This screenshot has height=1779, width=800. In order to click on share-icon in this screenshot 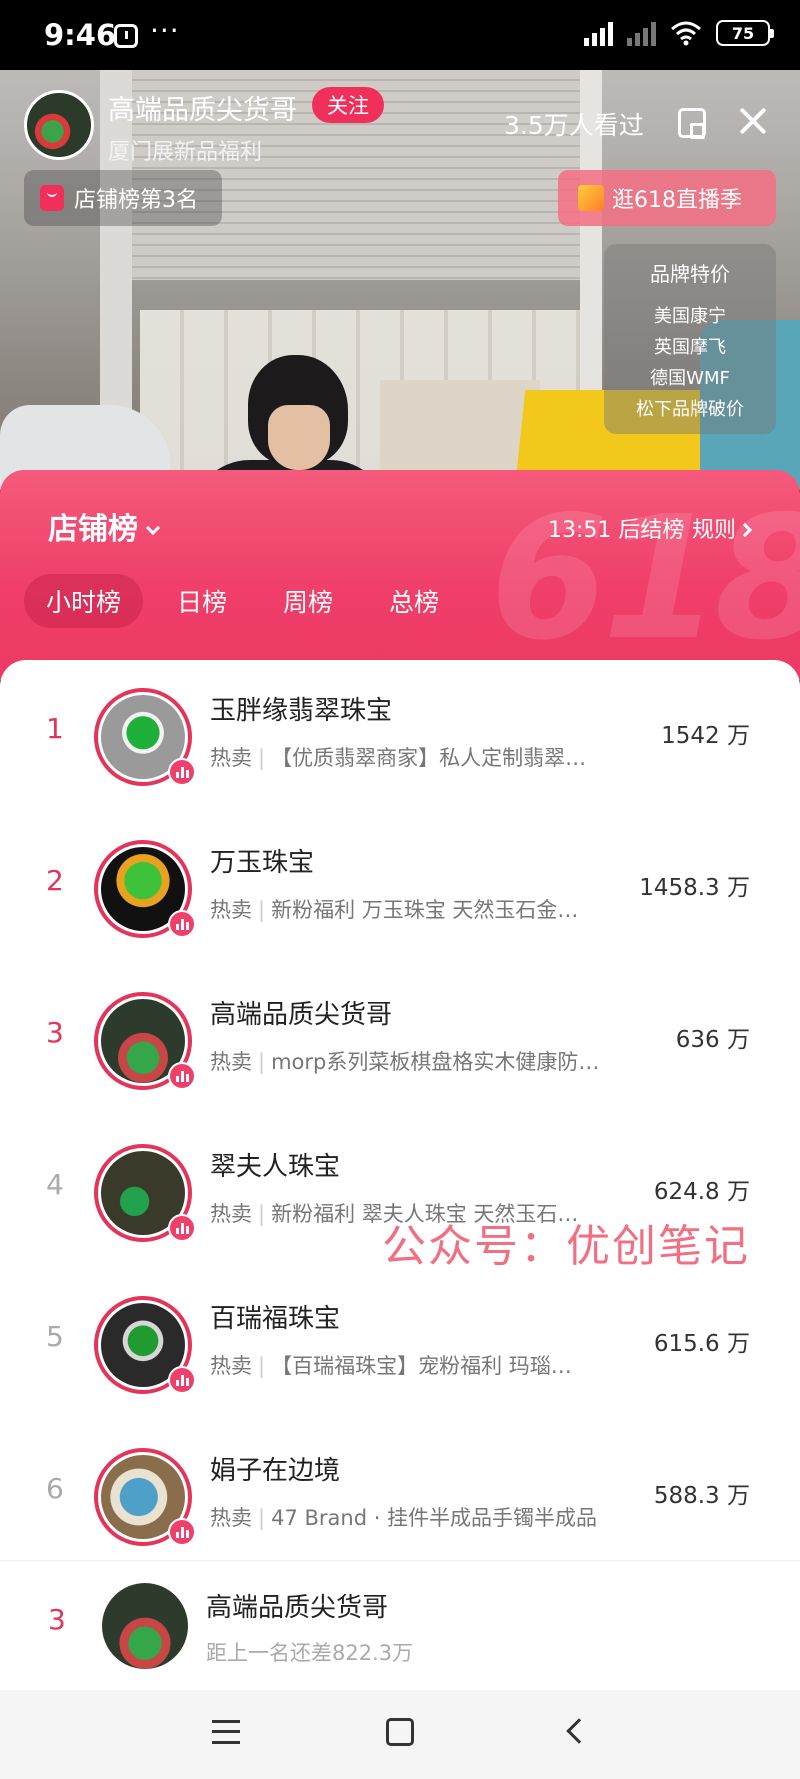, I will do `click(692, 123)`.